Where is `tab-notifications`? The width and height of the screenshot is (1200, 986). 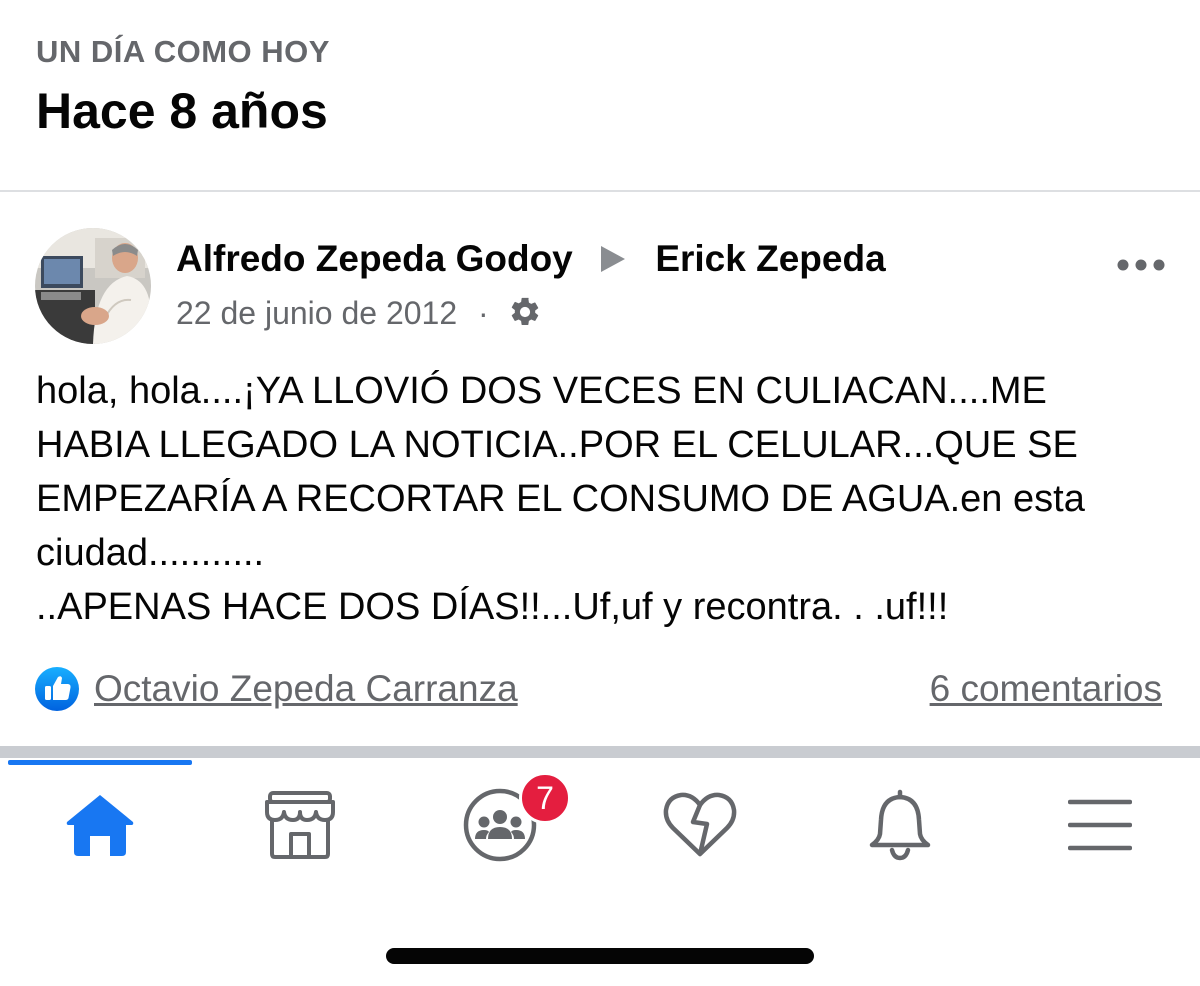 tab-notifications is located at coordinates (900, 825).